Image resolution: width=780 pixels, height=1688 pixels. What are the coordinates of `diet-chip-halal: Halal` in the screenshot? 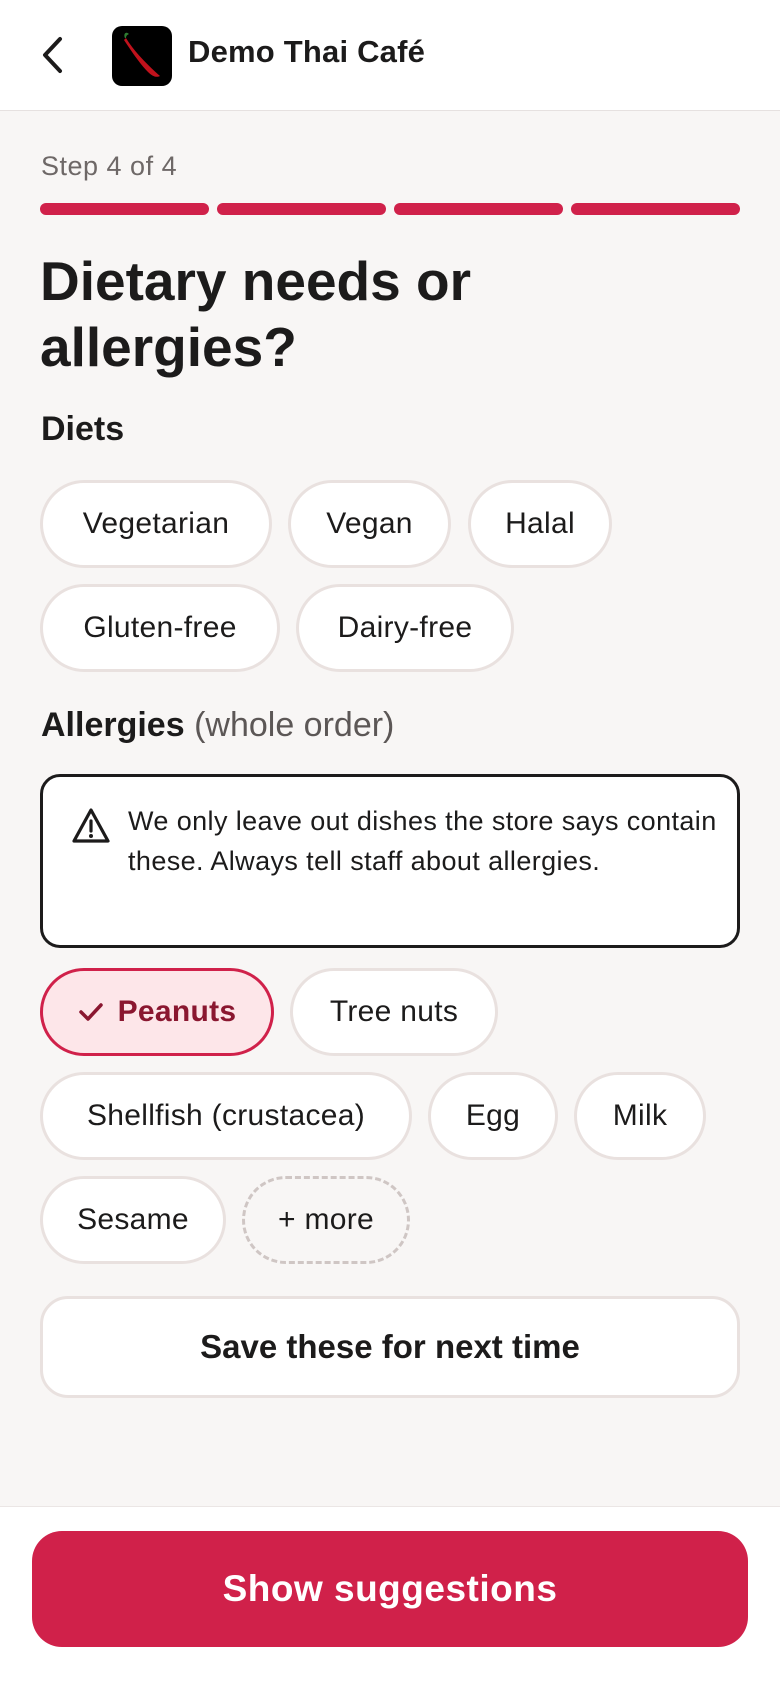 It's located at (540, 524).